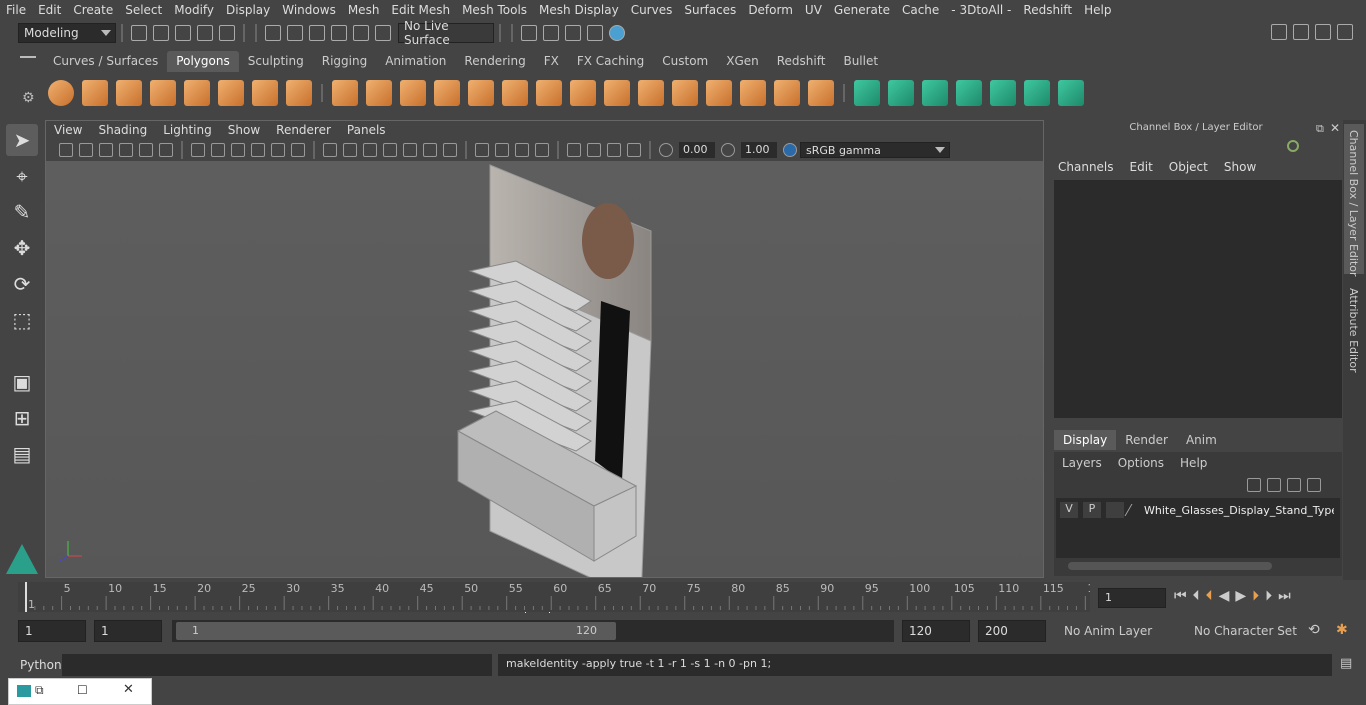 Image resolution: width=1366 pixels, height=705 pixels. Describe the element at coordinates (28, 61) in the screenshot. I see `shelf-menu-icon` at that location.